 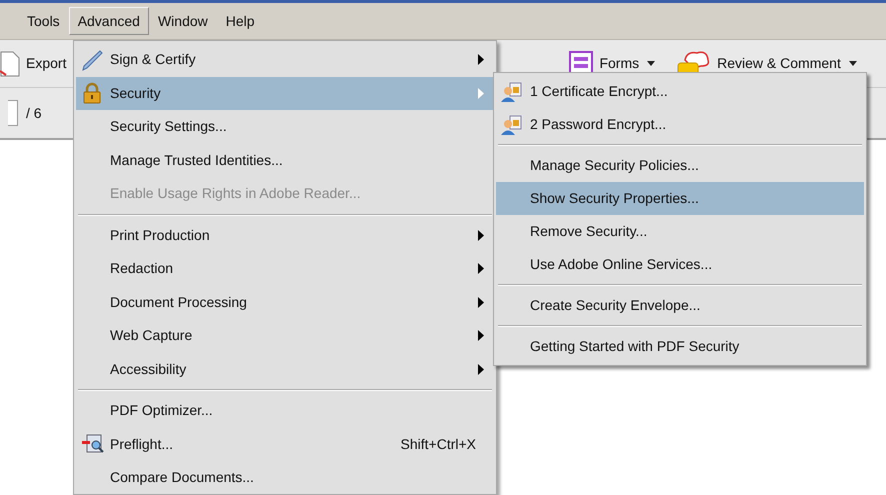 What do you see at coordinates (13, 113) in the screenshot?
I see `page-number-field` at bounding box center [13, 113].